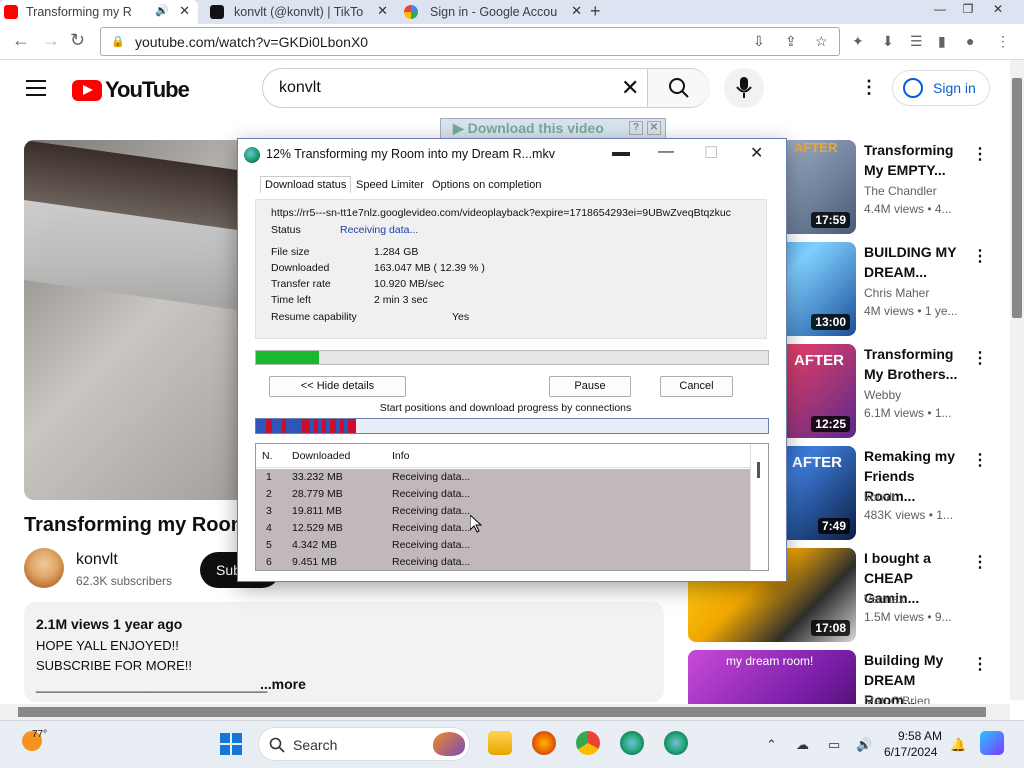  What do you see at coordinates (231, 744) in the screenshot?
I see `windows-start-icon` at bounding box center [231, 744].